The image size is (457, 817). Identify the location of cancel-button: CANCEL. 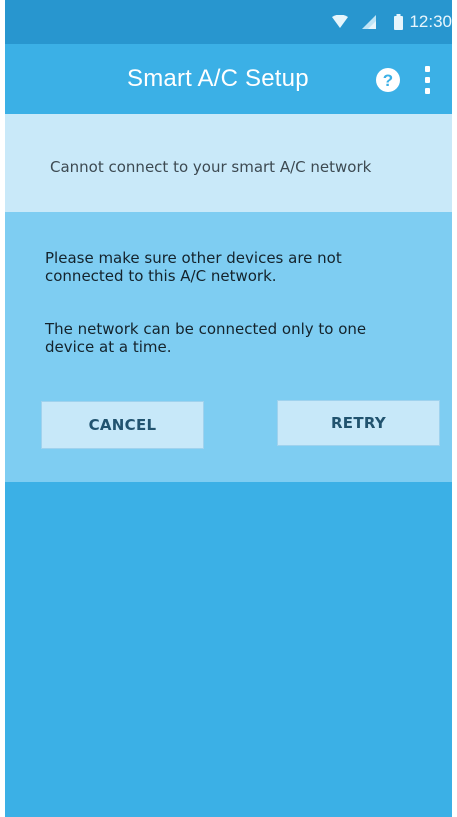
(122, 425).